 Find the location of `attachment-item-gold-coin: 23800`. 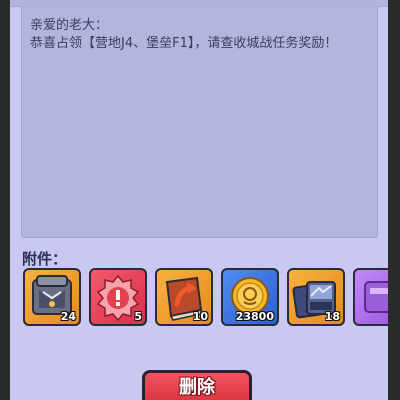

attachment-item-gold-coin: 23800 is located at coordinates (250, 297).